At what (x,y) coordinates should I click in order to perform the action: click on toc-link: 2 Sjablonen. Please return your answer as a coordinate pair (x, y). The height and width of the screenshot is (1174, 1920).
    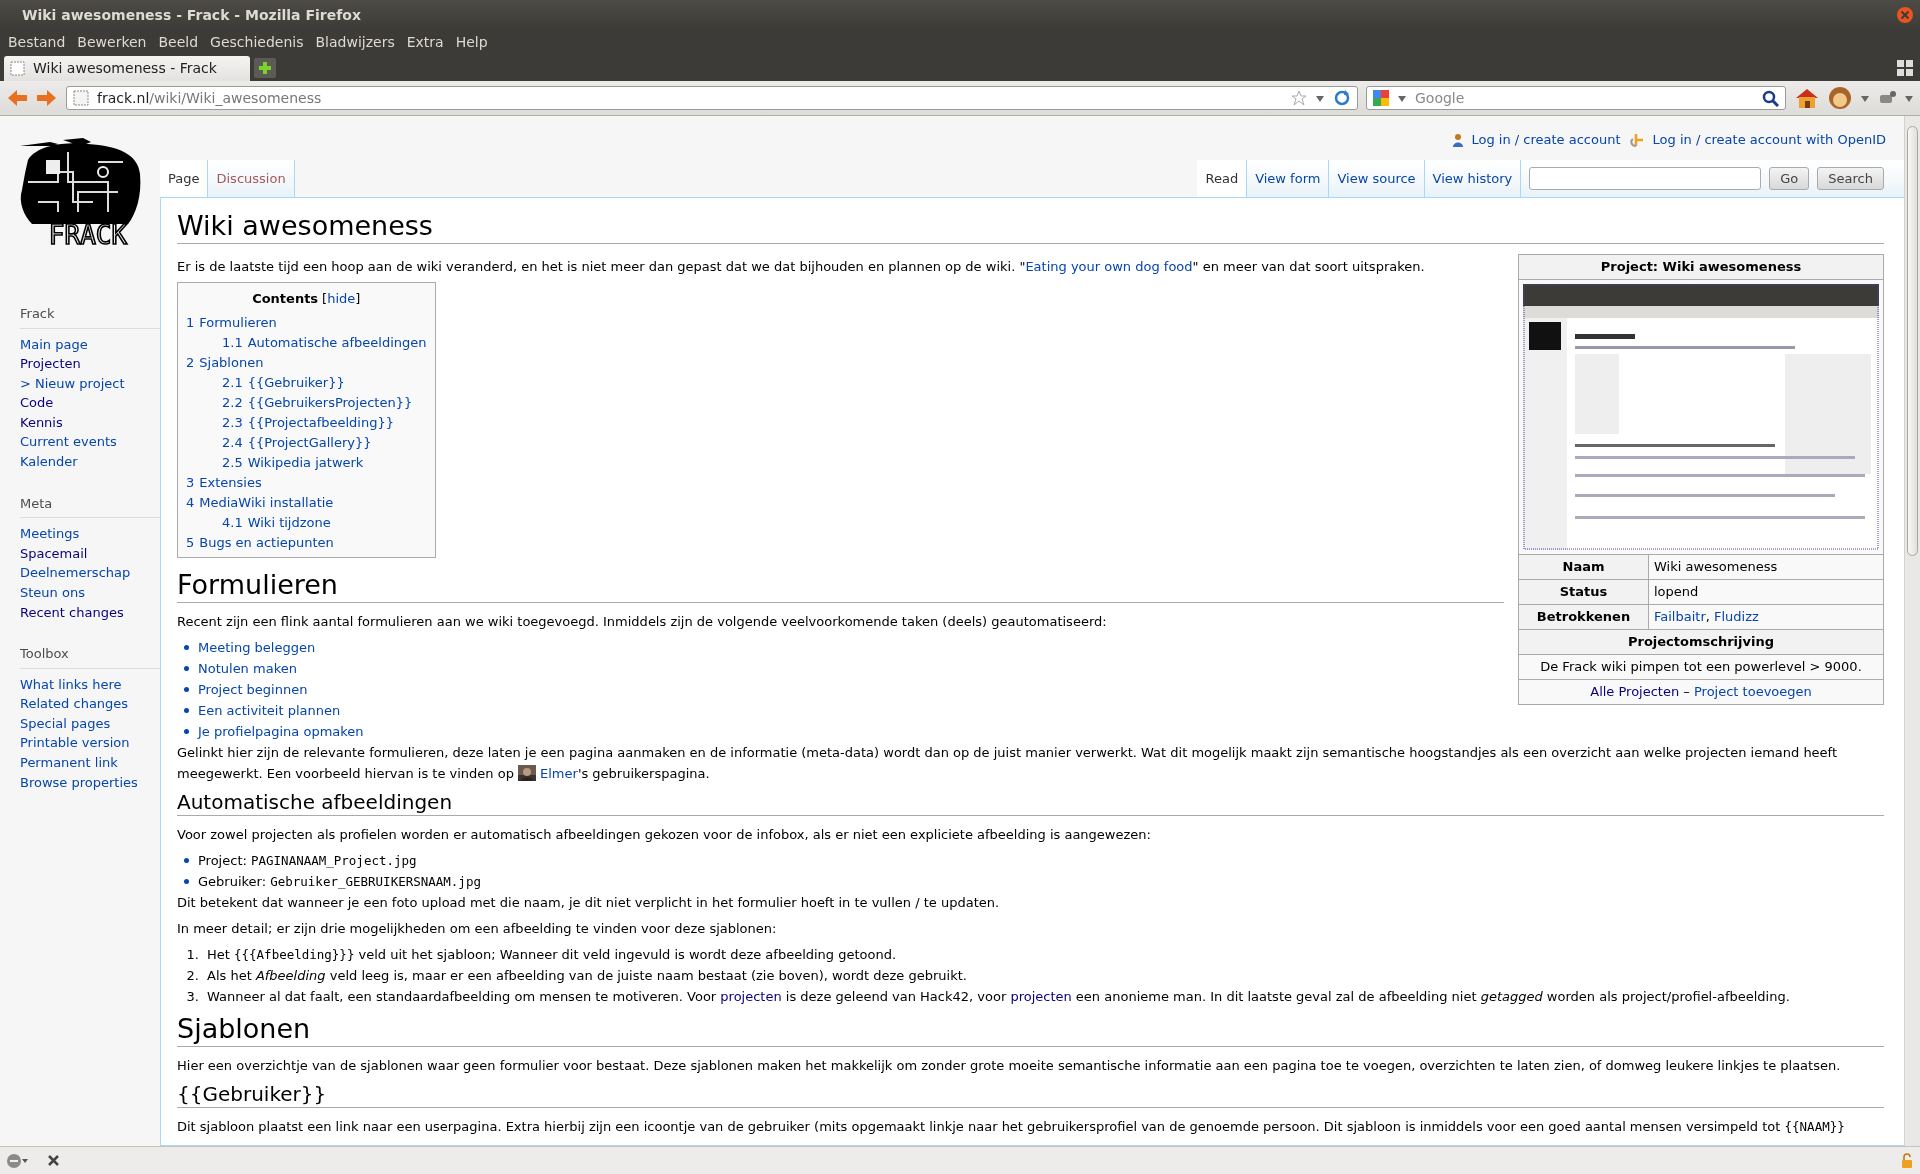
    Looking at the image, I should click on (225, 363).